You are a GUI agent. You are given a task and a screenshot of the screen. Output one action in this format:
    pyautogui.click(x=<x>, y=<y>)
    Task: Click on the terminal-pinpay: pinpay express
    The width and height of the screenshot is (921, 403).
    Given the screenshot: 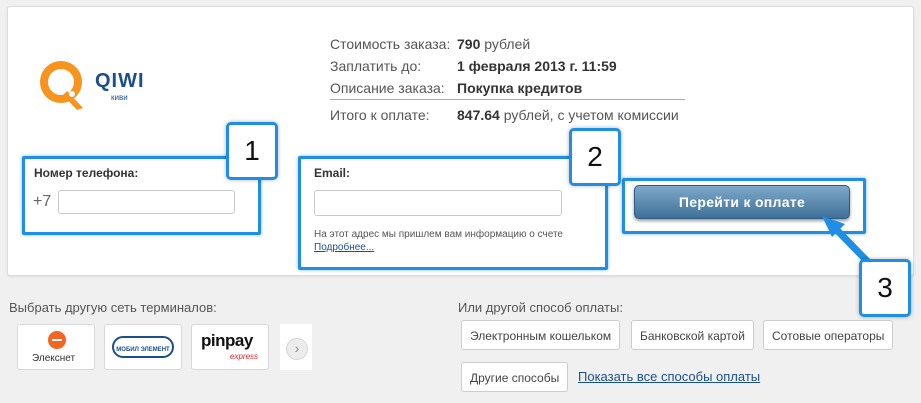 What is the action you would take?
    pyautogui.click(x=230, y=347)
    